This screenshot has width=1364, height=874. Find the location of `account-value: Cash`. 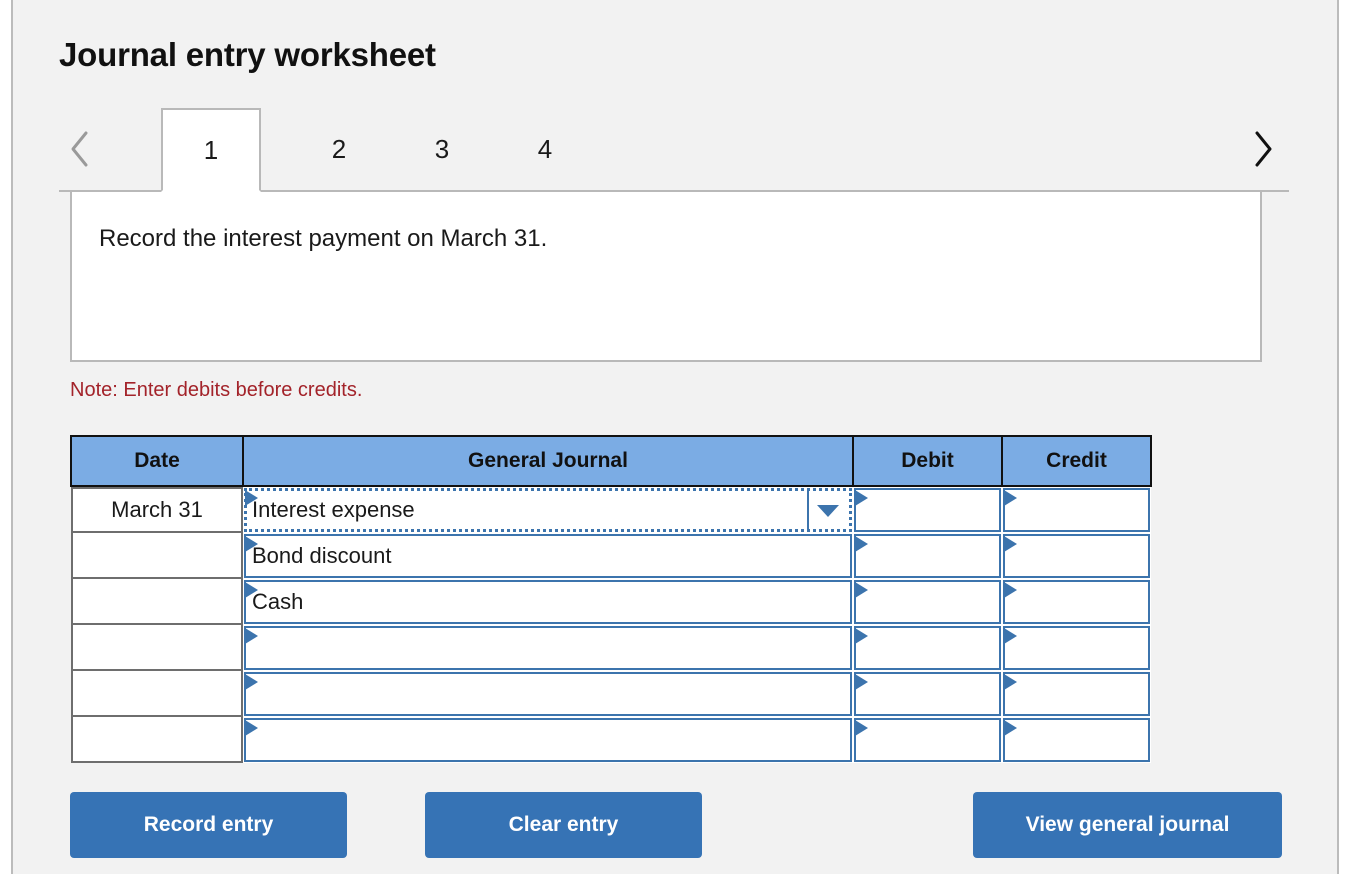

account-value: Cash is located at coordinates (278, 601).